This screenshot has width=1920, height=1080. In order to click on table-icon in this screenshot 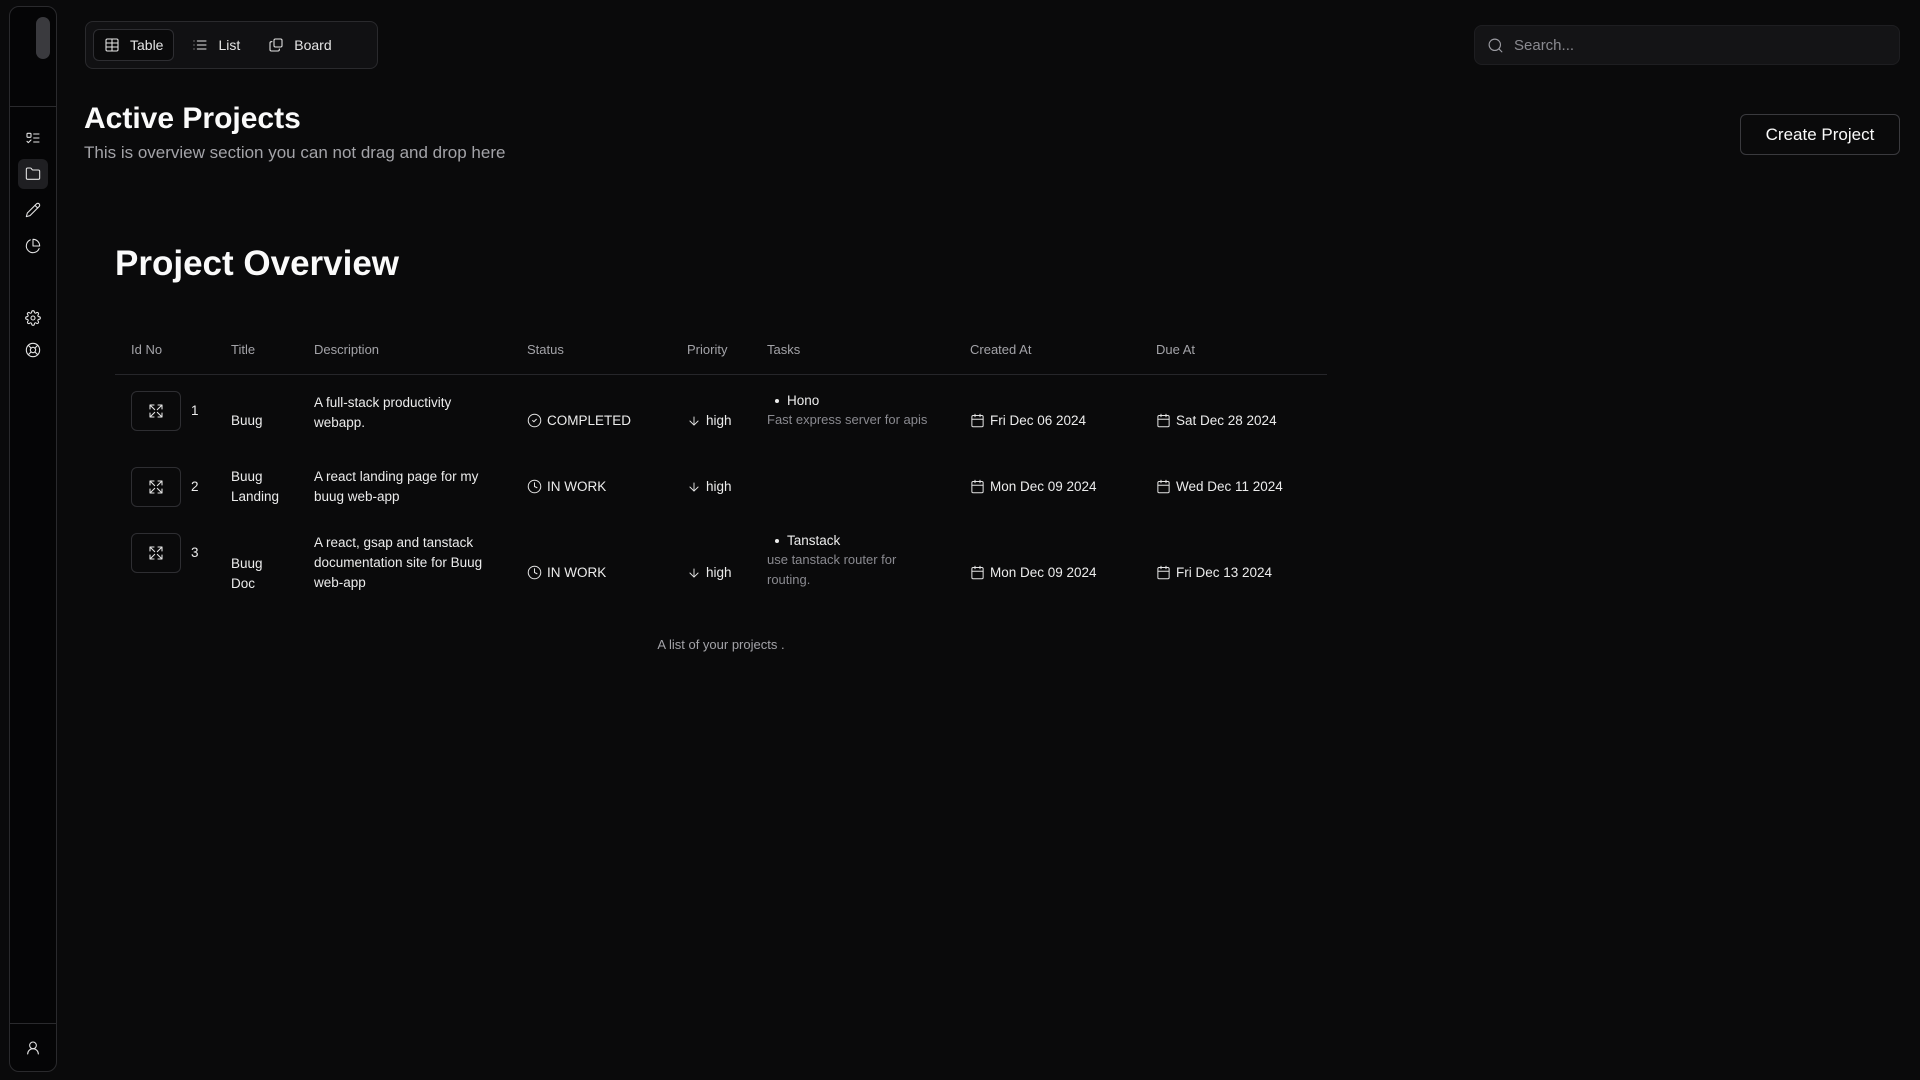, I will do `click(112, 45)`.